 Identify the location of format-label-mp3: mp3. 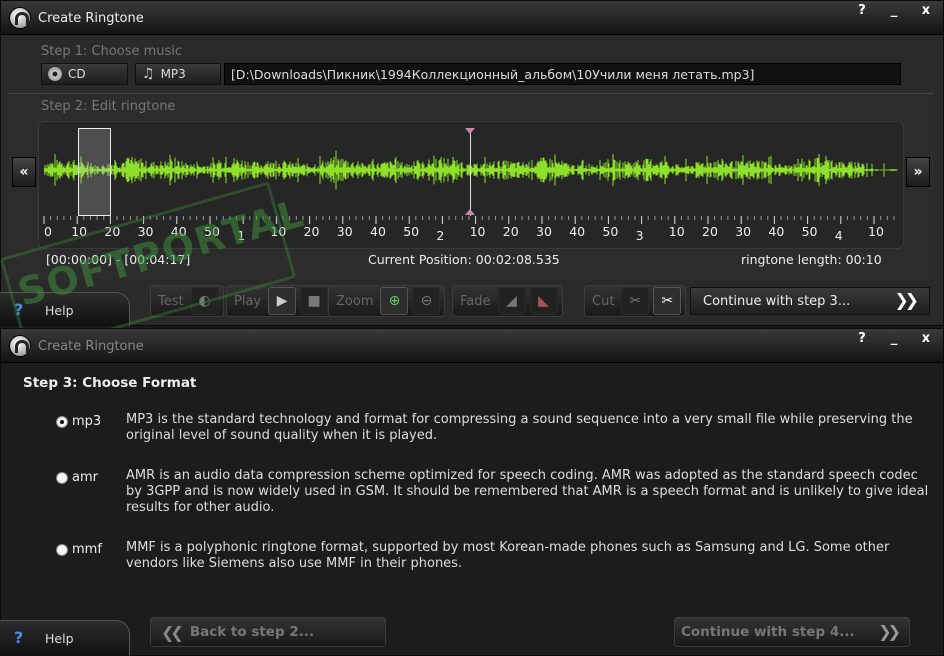
(87, 421).